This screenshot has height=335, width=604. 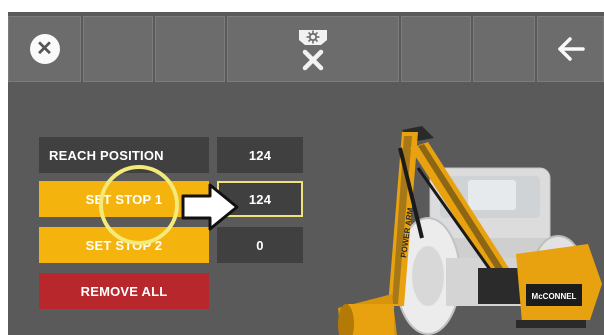 I want to click on stop-2-value: 0, so click(x=260, y=245).